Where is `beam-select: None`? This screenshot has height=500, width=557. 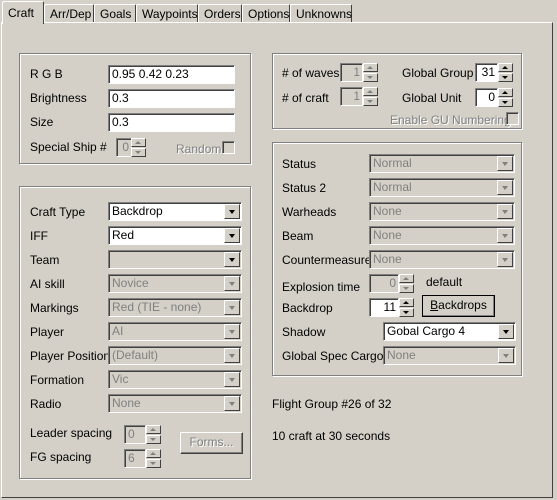
beam-select: None is located at coordinates (442, 235).